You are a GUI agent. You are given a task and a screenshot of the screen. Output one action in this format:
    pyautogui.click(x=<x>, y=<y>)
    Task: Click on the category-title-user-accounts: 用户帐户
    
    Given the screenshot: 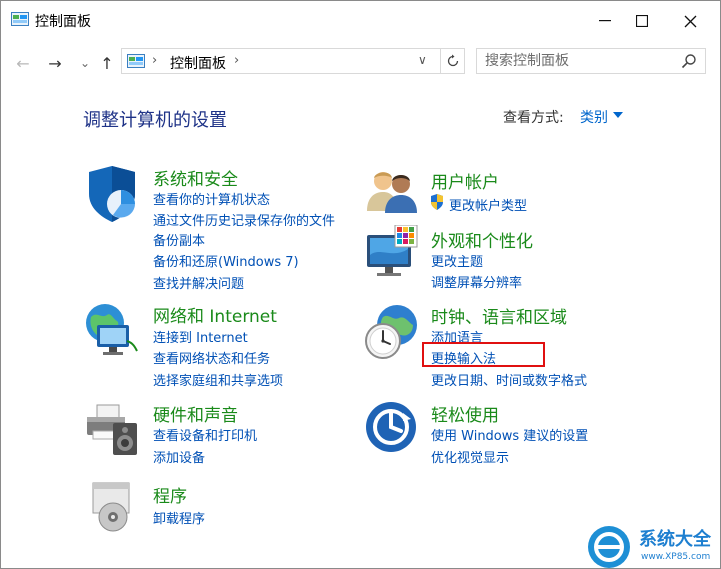 What is the action you would take?
    pyautogui.click(x=465, y=180)
    